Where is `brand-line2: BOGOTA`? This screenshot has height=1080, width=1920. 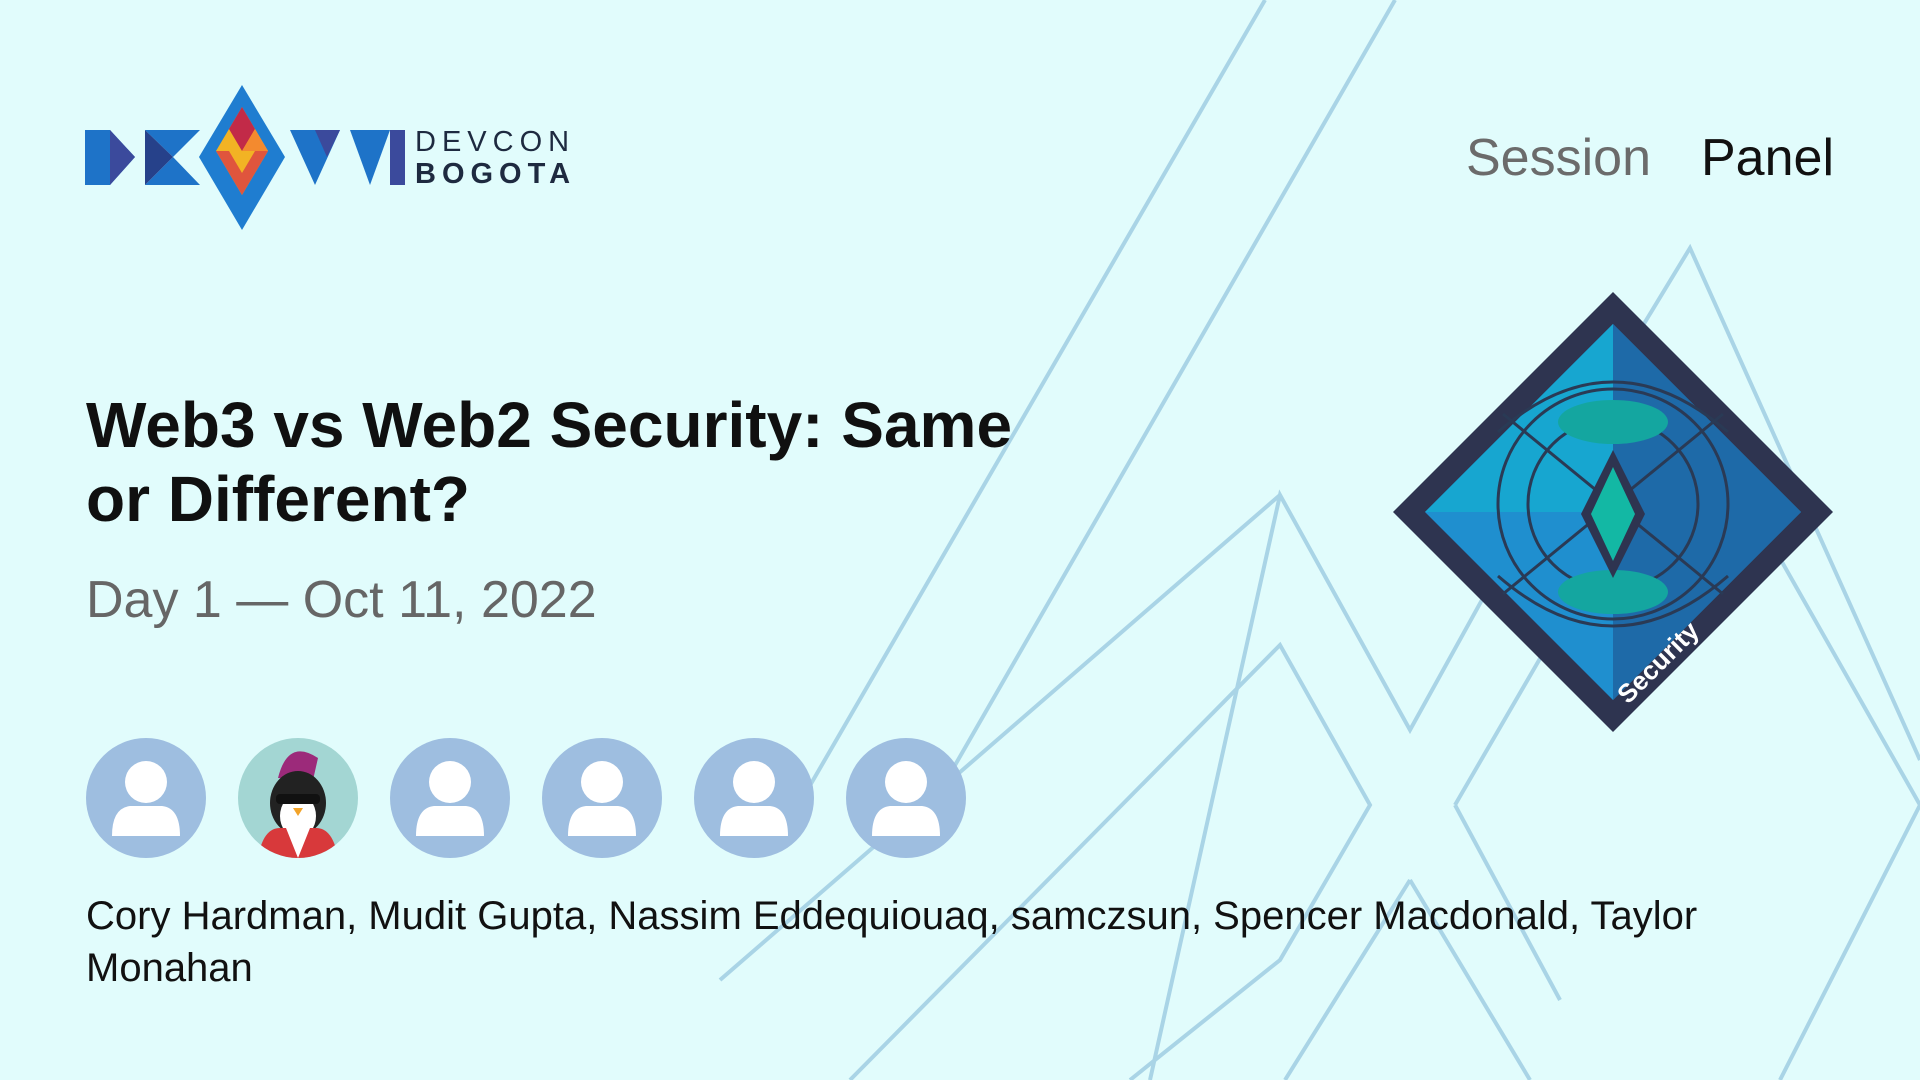
brand-line2: BOGOTA is located at coordinates (496, 174).